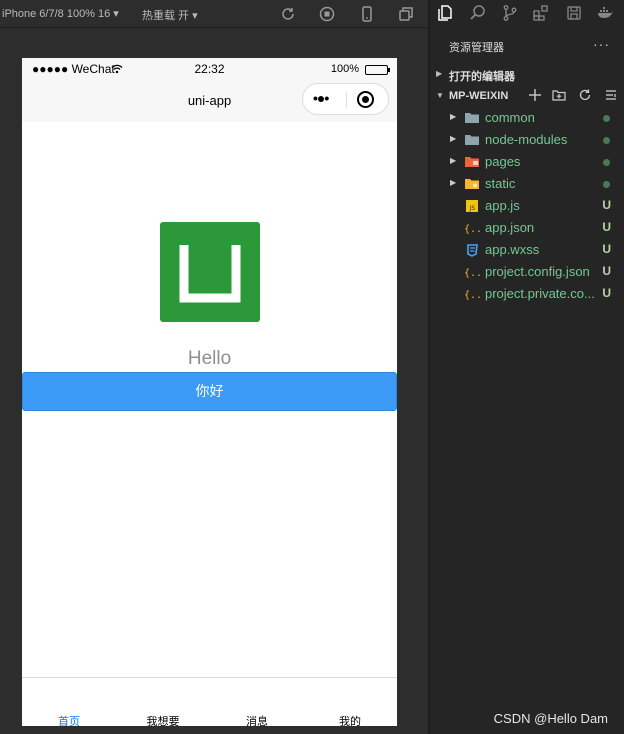 Image resolution: width=624 pixels, height=734 pixels. What do you see at coordinates (527, 184) in the screenshot?
I see `folder-static: ▶ static` at bounding box center [527, 184].